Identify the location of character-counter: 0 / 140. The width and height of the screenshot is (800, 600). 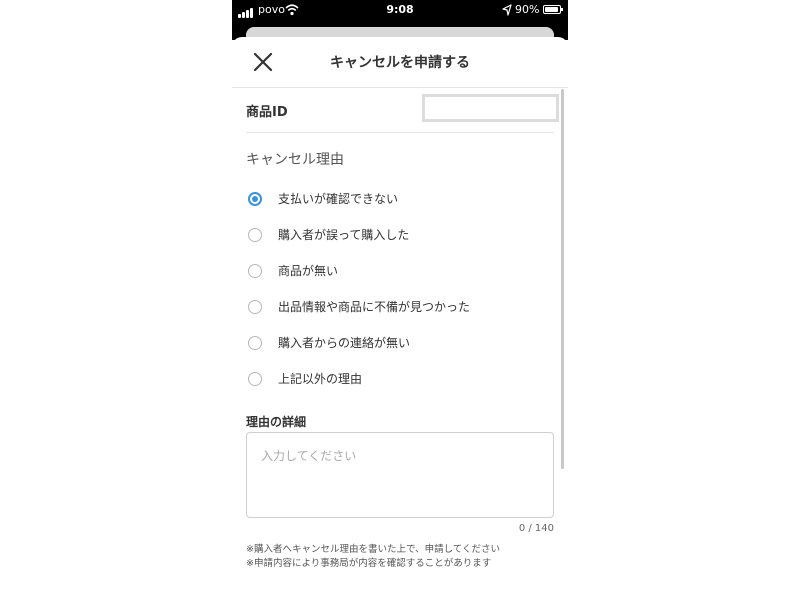
(536, 528).